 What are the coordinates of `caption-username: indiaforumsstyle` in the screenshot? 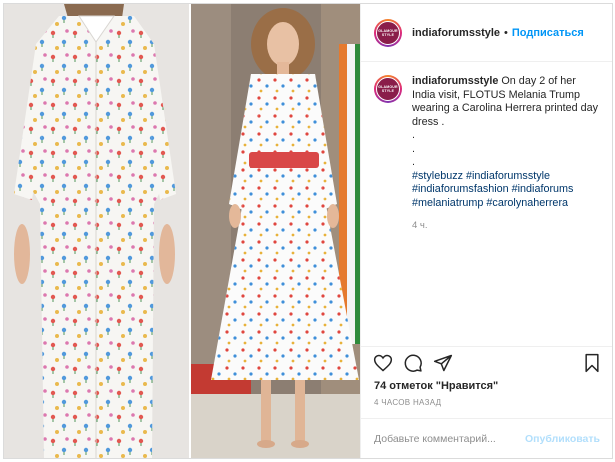 It's located at (455, 81).